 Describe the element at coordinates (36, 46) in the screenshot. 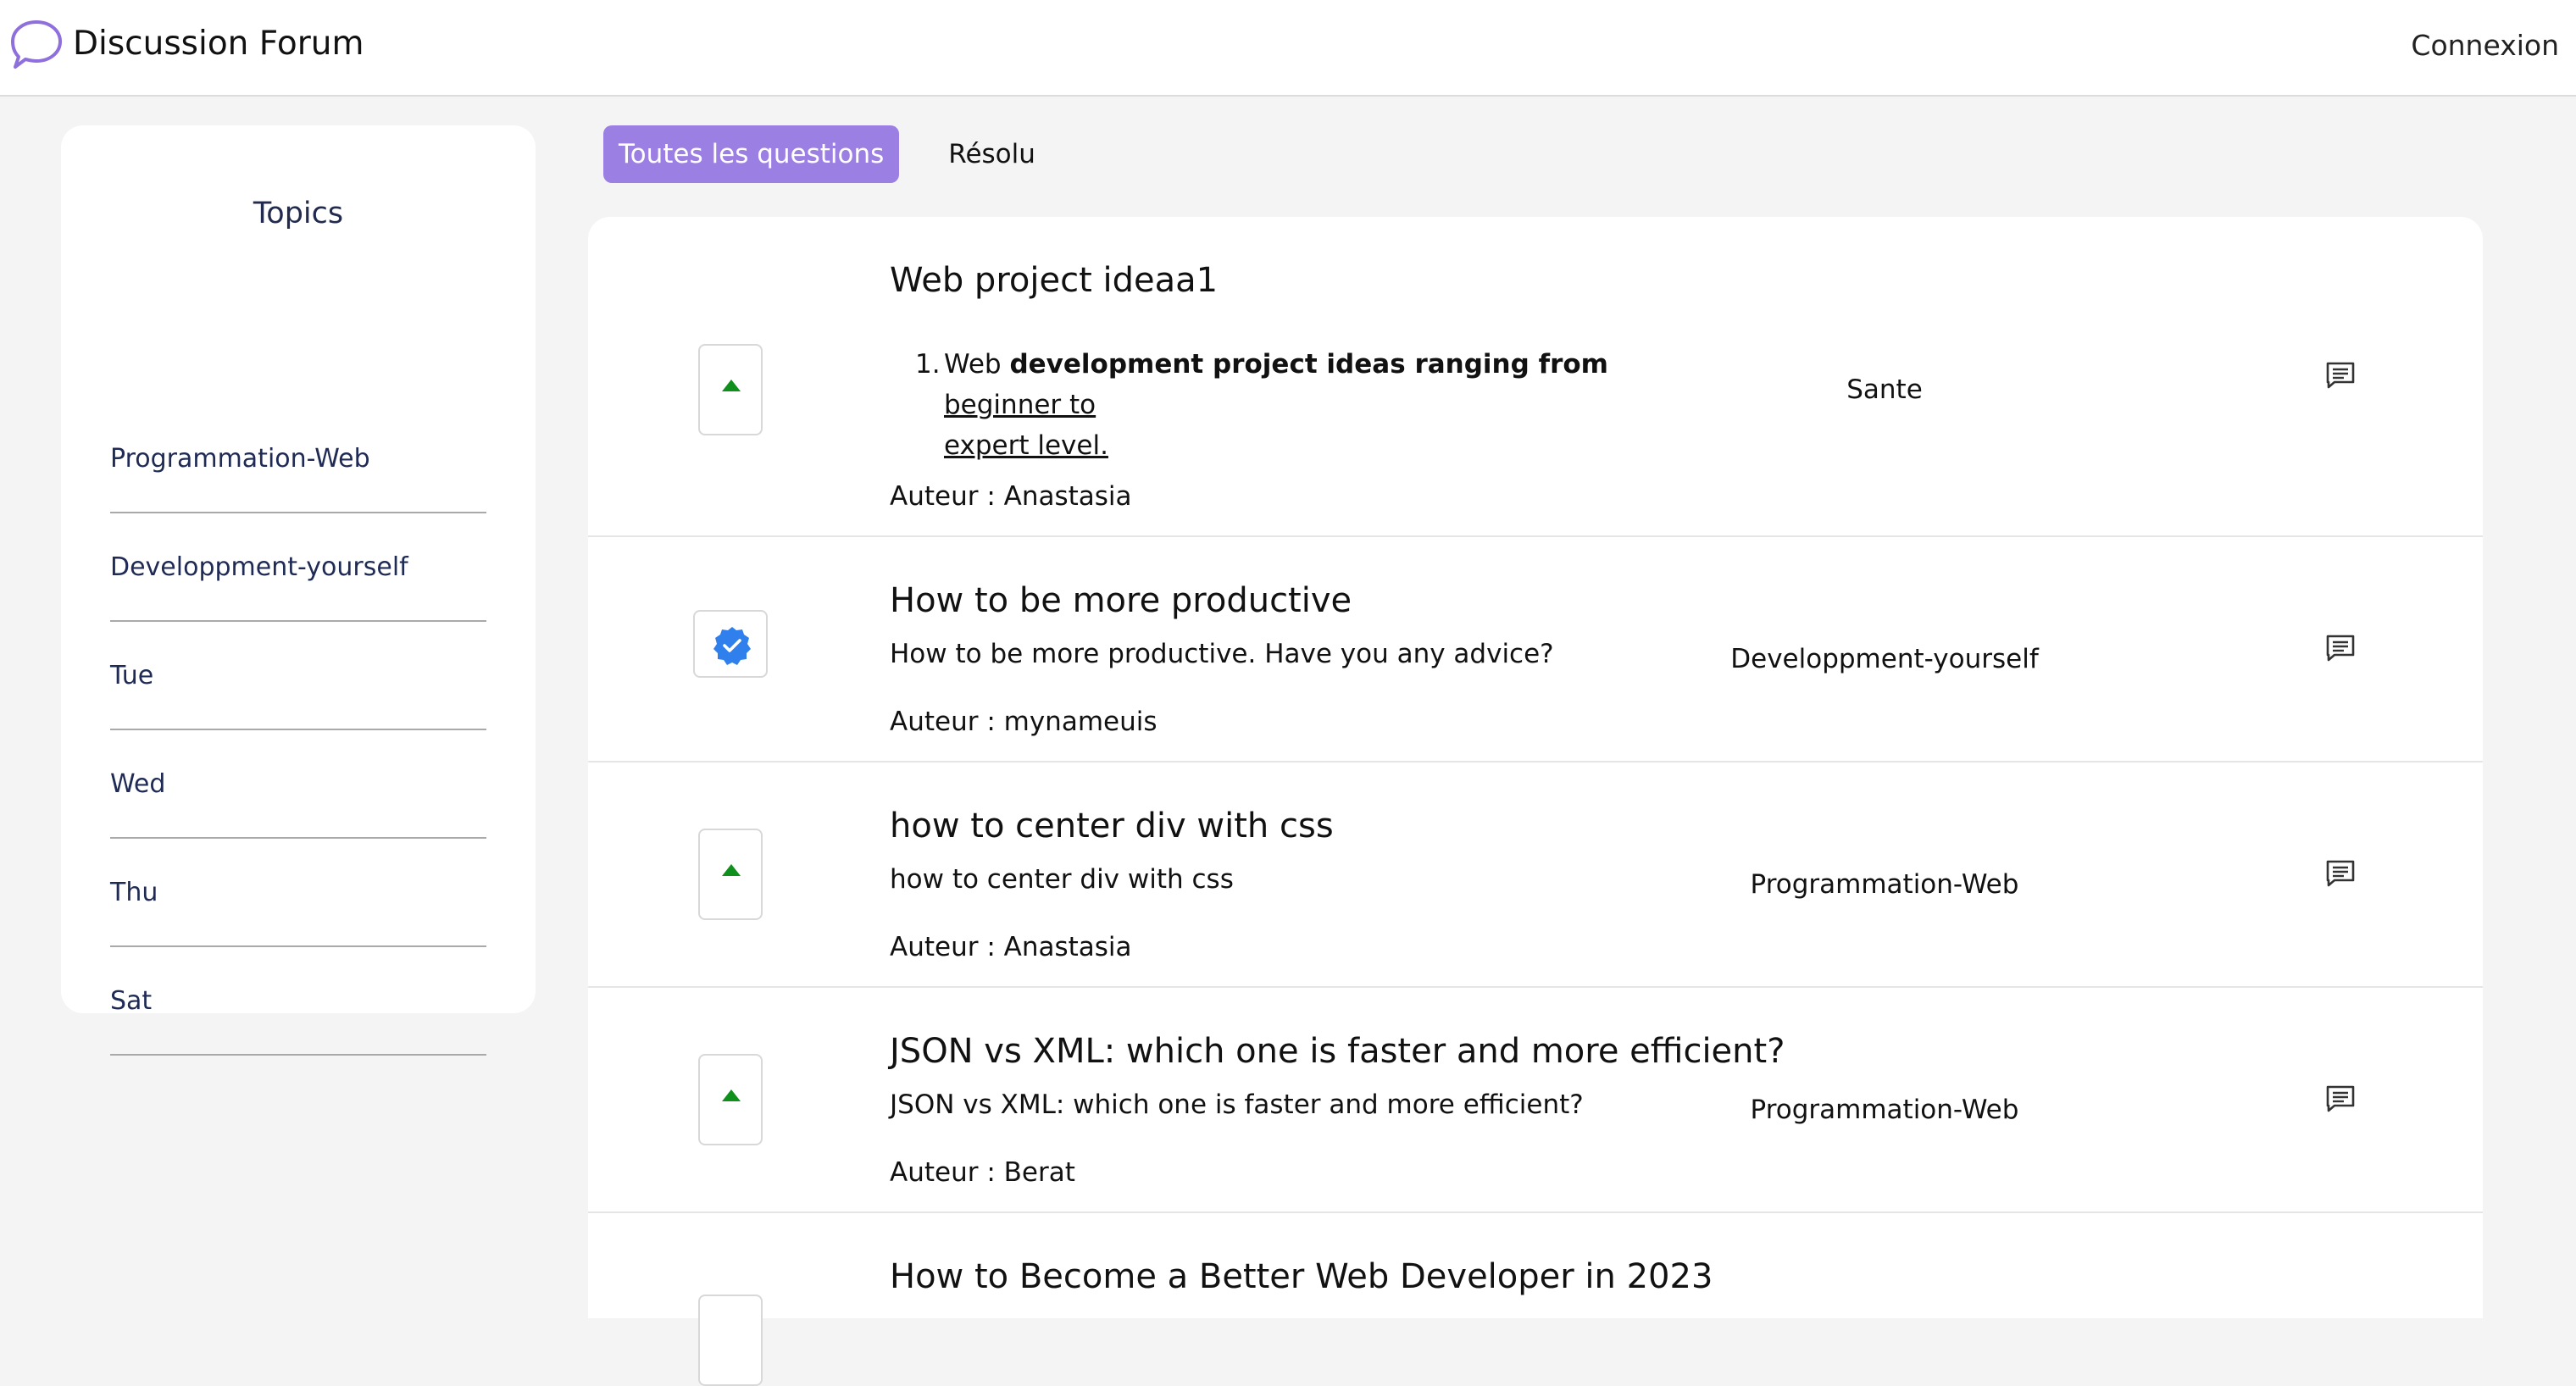

I see `speech-bubble-icon` at that location.